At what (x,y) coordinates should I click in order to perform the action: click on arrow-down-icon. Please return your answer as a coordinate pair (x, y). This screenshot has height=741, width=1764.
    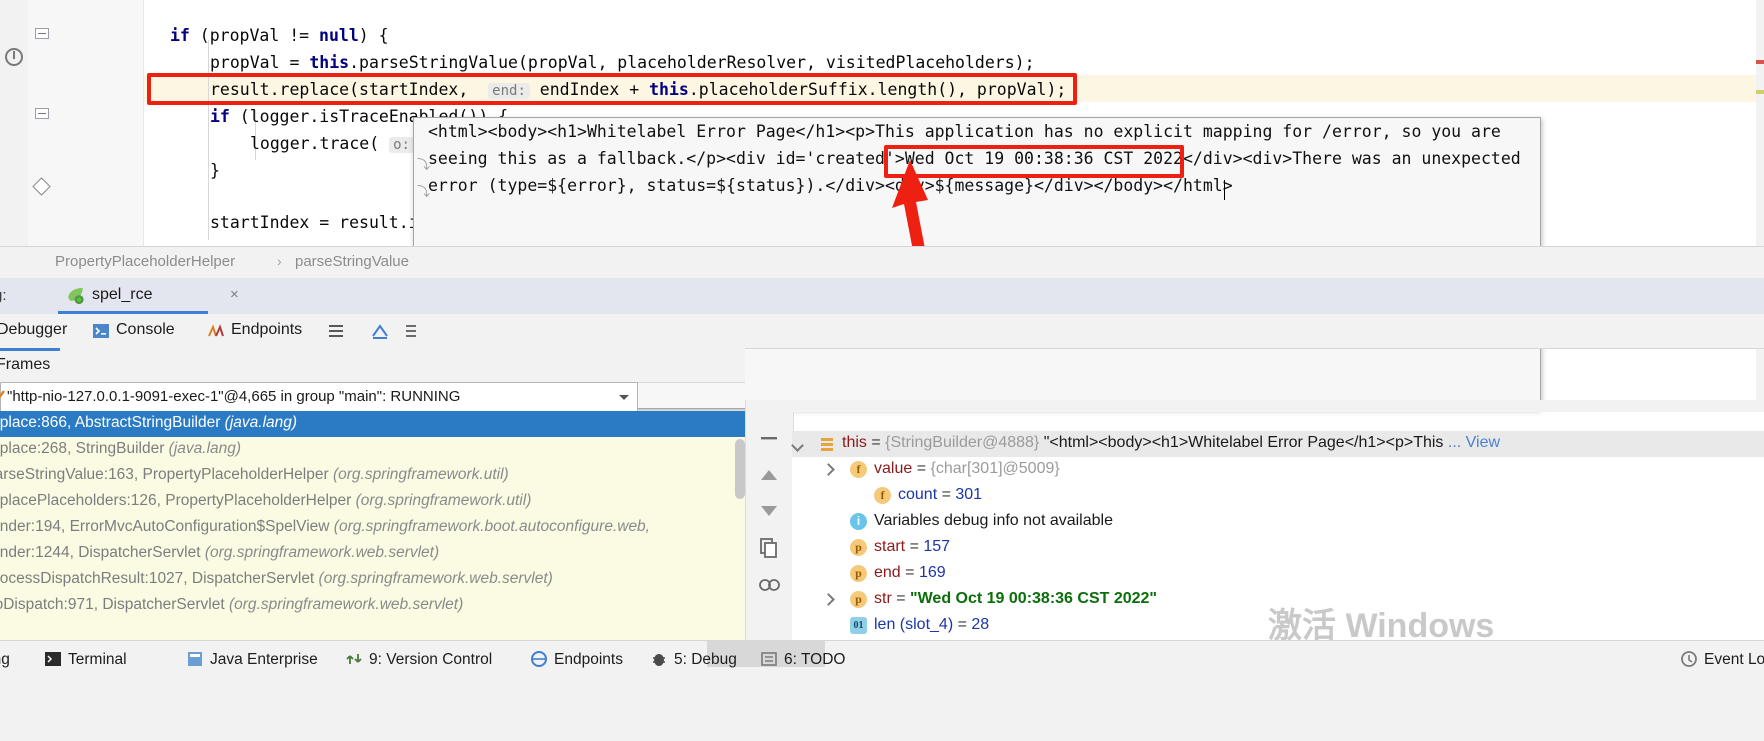
    Looking at the image, I should click on (769, 510).